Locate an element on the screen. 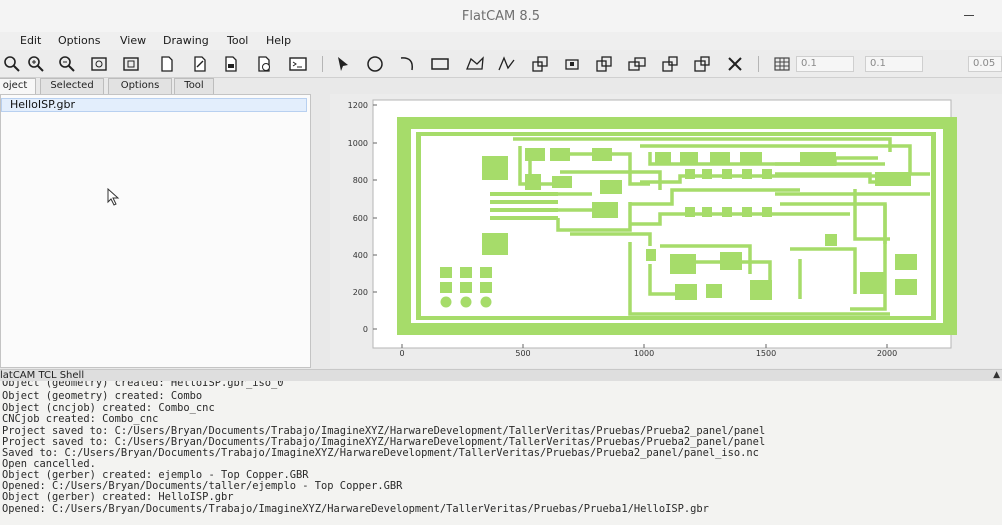 This screenshot has width=1002, height=525. zoom-in-icon is located at coordinates (36, 64).